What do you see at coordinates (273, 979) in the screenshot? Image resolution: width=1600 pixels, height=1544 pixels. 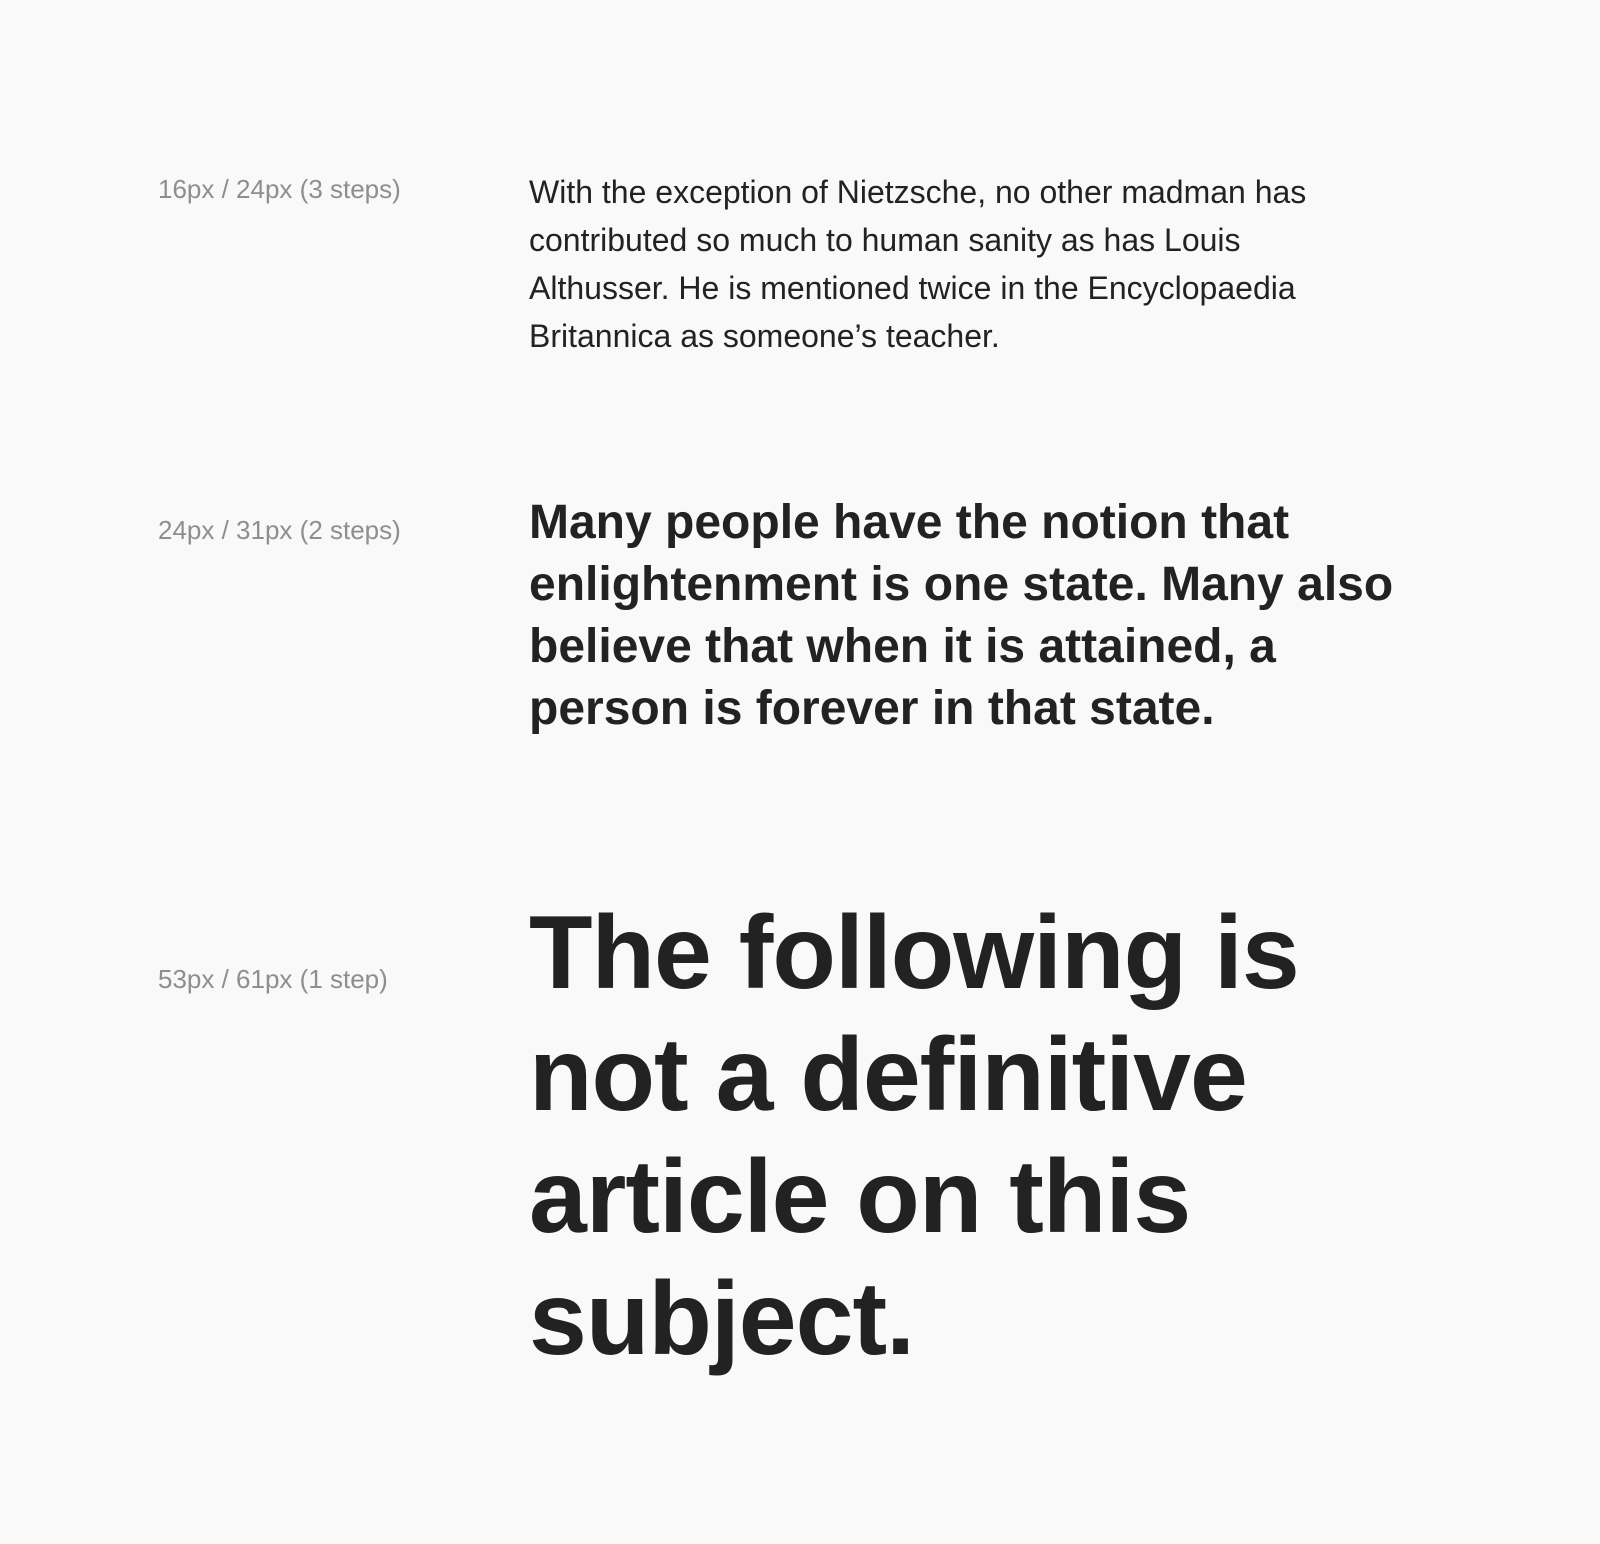 I see `type-scale-label: 53px / 61px (1 step)` at bounding box center [273, 979].